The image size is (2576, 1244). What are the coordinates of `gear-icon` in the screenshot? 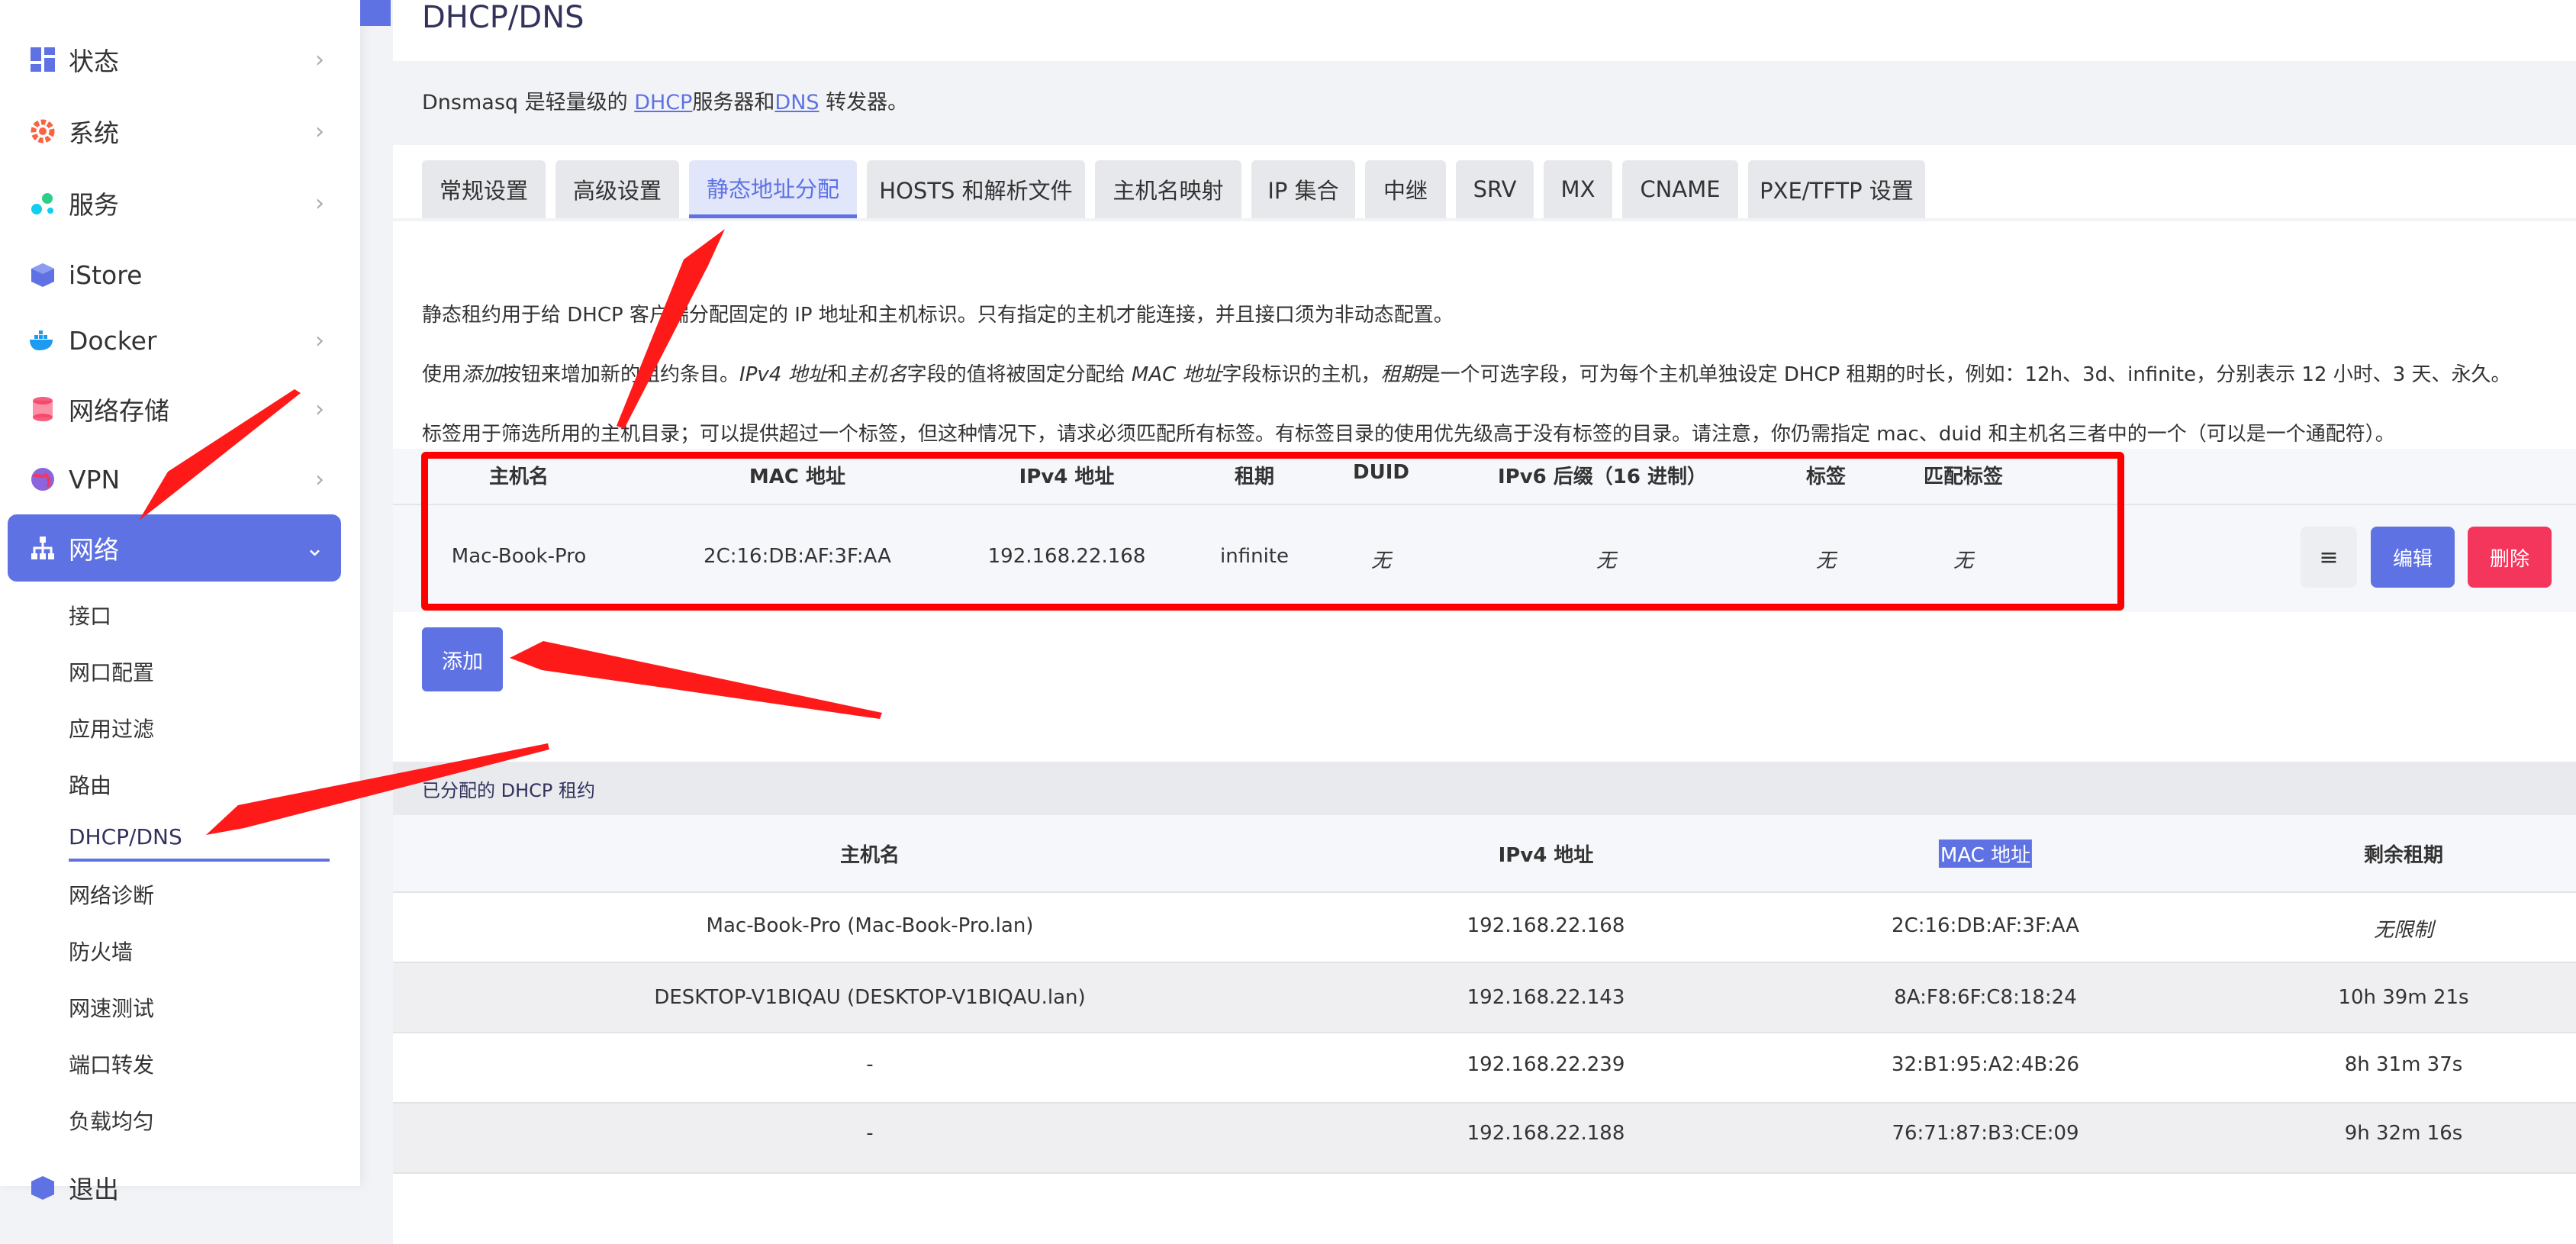 It's located at (42, 131).